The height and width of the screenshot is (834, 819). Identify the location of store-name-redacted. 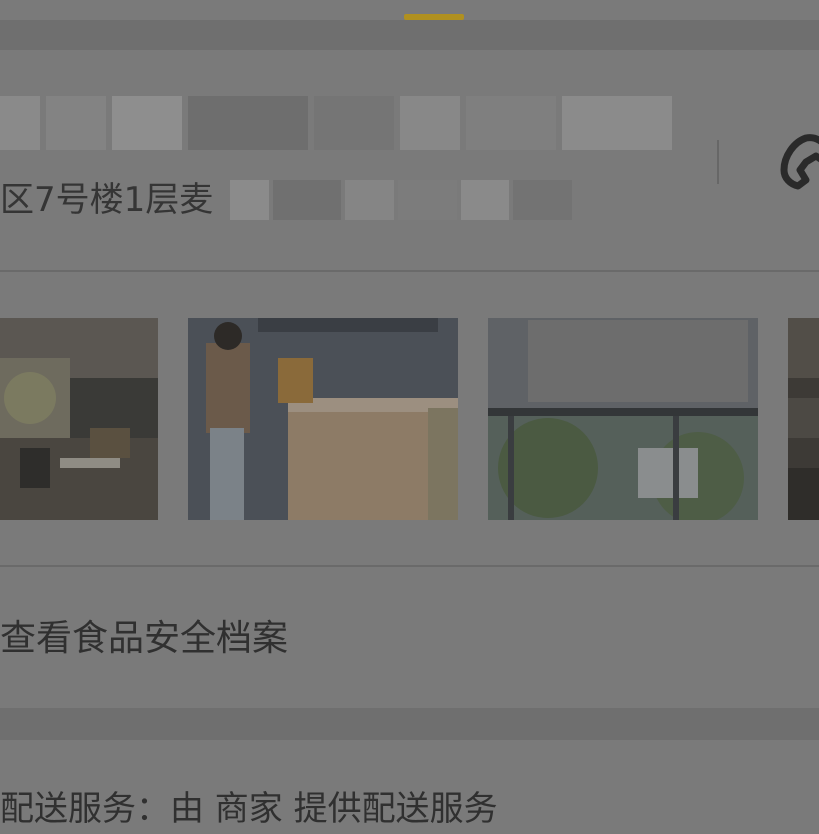
(336, 123).